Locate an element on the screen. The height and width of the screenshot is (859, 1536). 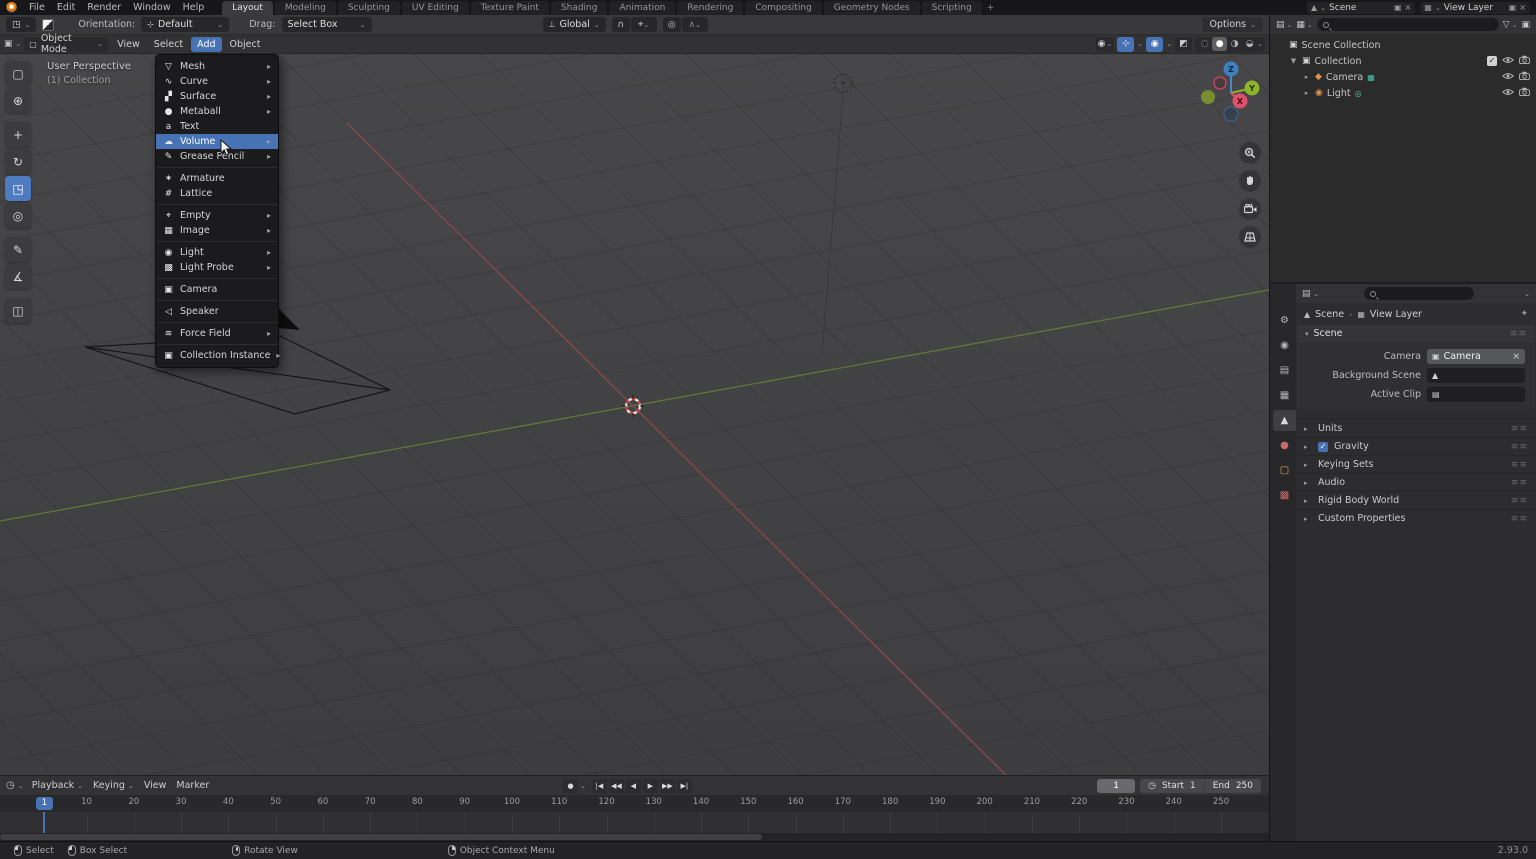
active-tool-dropdown: ◳ ⌄ is located at coordinates (21, 24).